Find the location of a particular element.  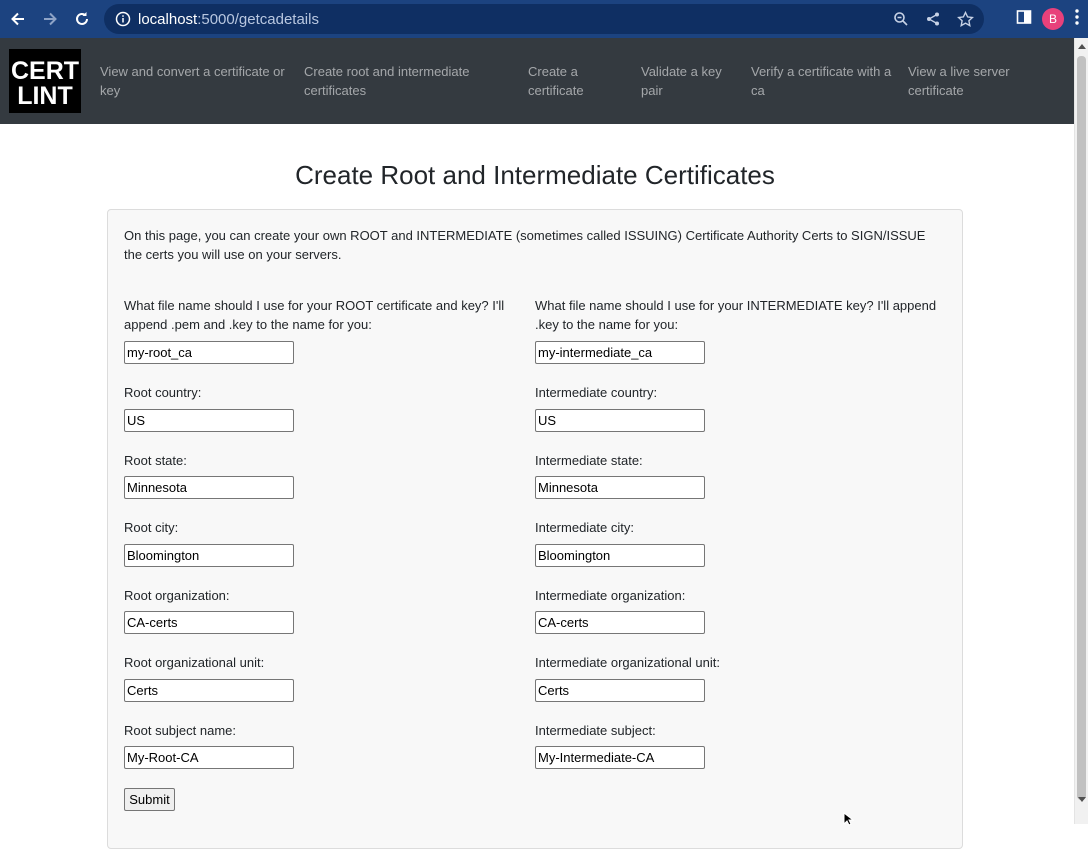

url-path: :5000/getcadetails is located at coordinates (258, 19).